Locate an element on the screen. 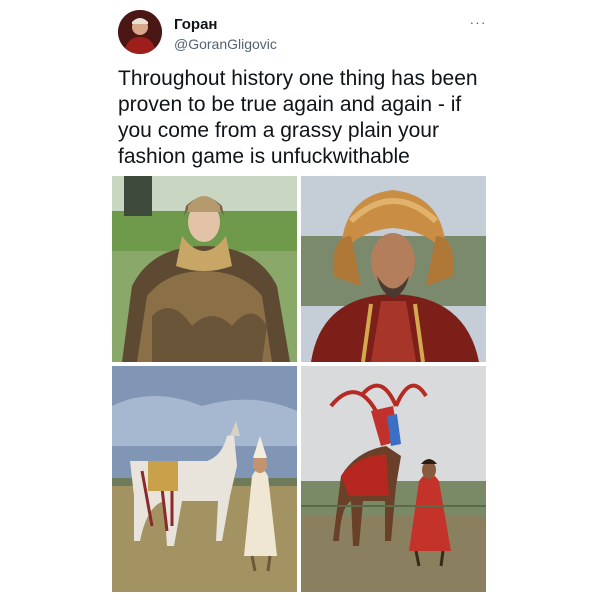 The height and width of the screenshot is (600, 600). more-dots-icon: ··· is located at coordinates (478, 22).